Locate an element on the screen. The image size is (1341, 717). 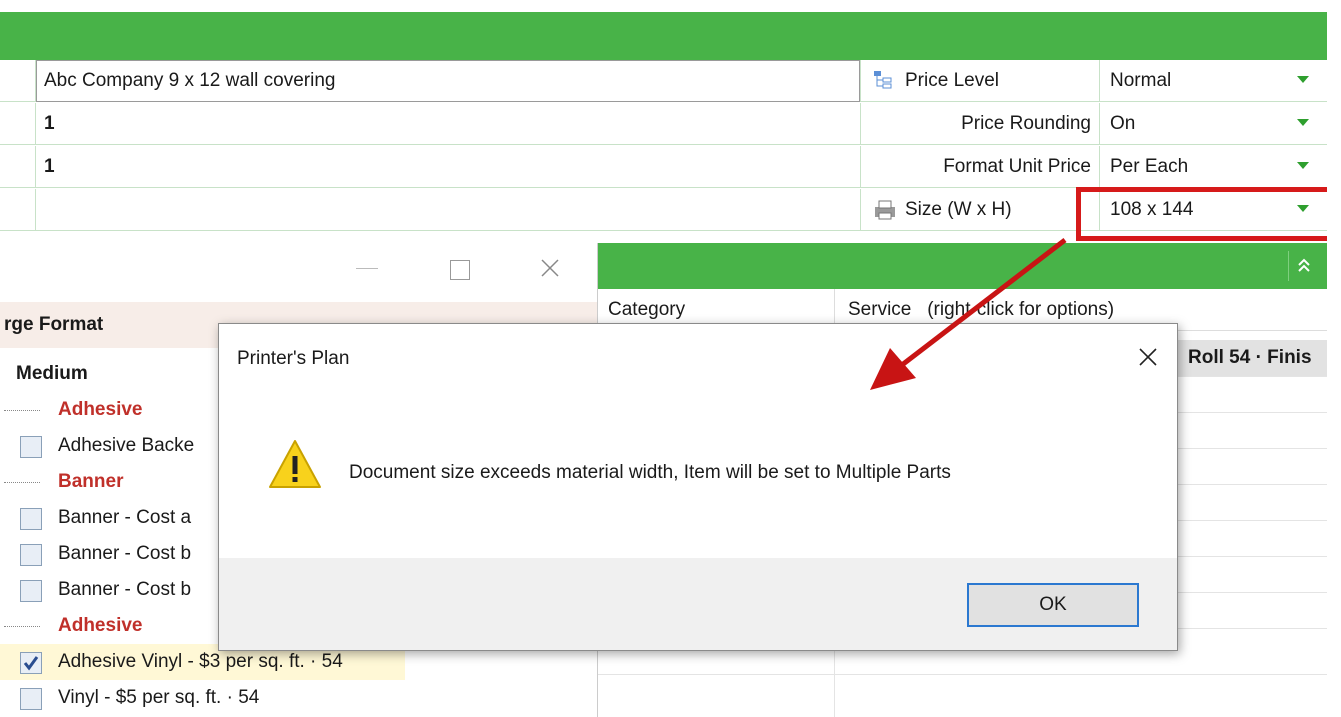
size-label: Size (W x H) is located at coordinates (958, 209).